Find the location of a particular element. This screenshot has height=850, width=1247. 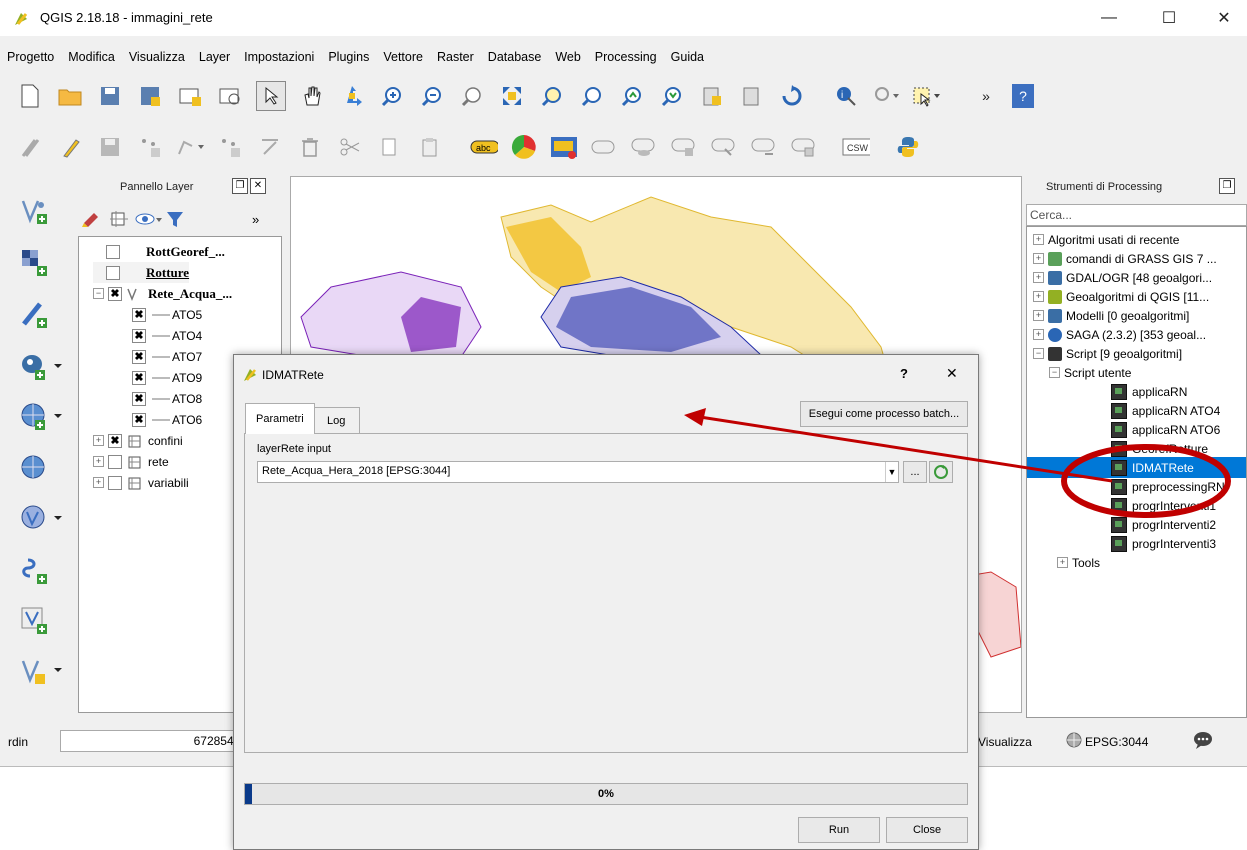

processing-group: + Modelli [0 geoalgoritmi] is located at coordinates (1111, 315).